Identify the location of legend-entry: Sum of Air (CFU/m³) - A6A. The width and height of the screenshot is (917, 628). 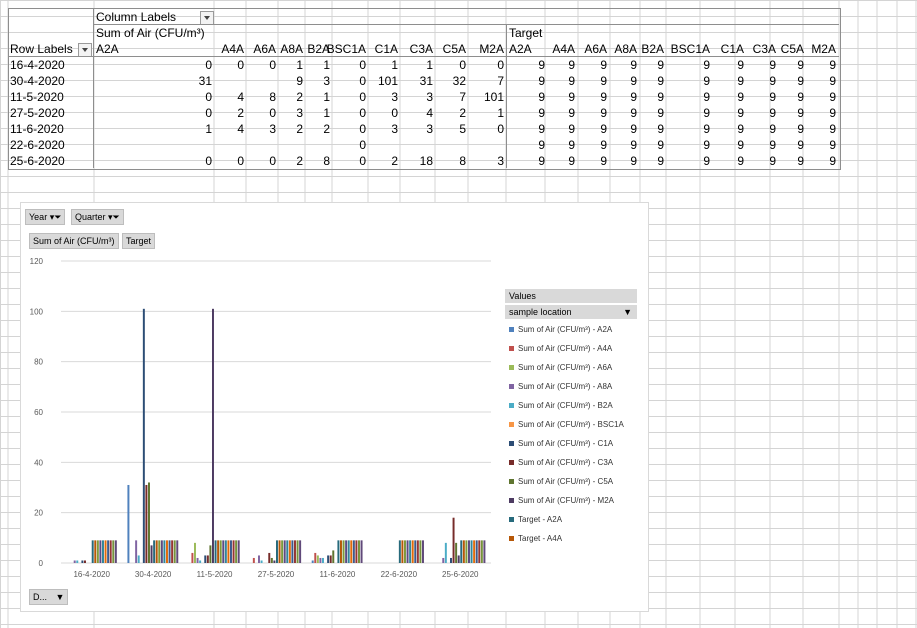
(560, 368).